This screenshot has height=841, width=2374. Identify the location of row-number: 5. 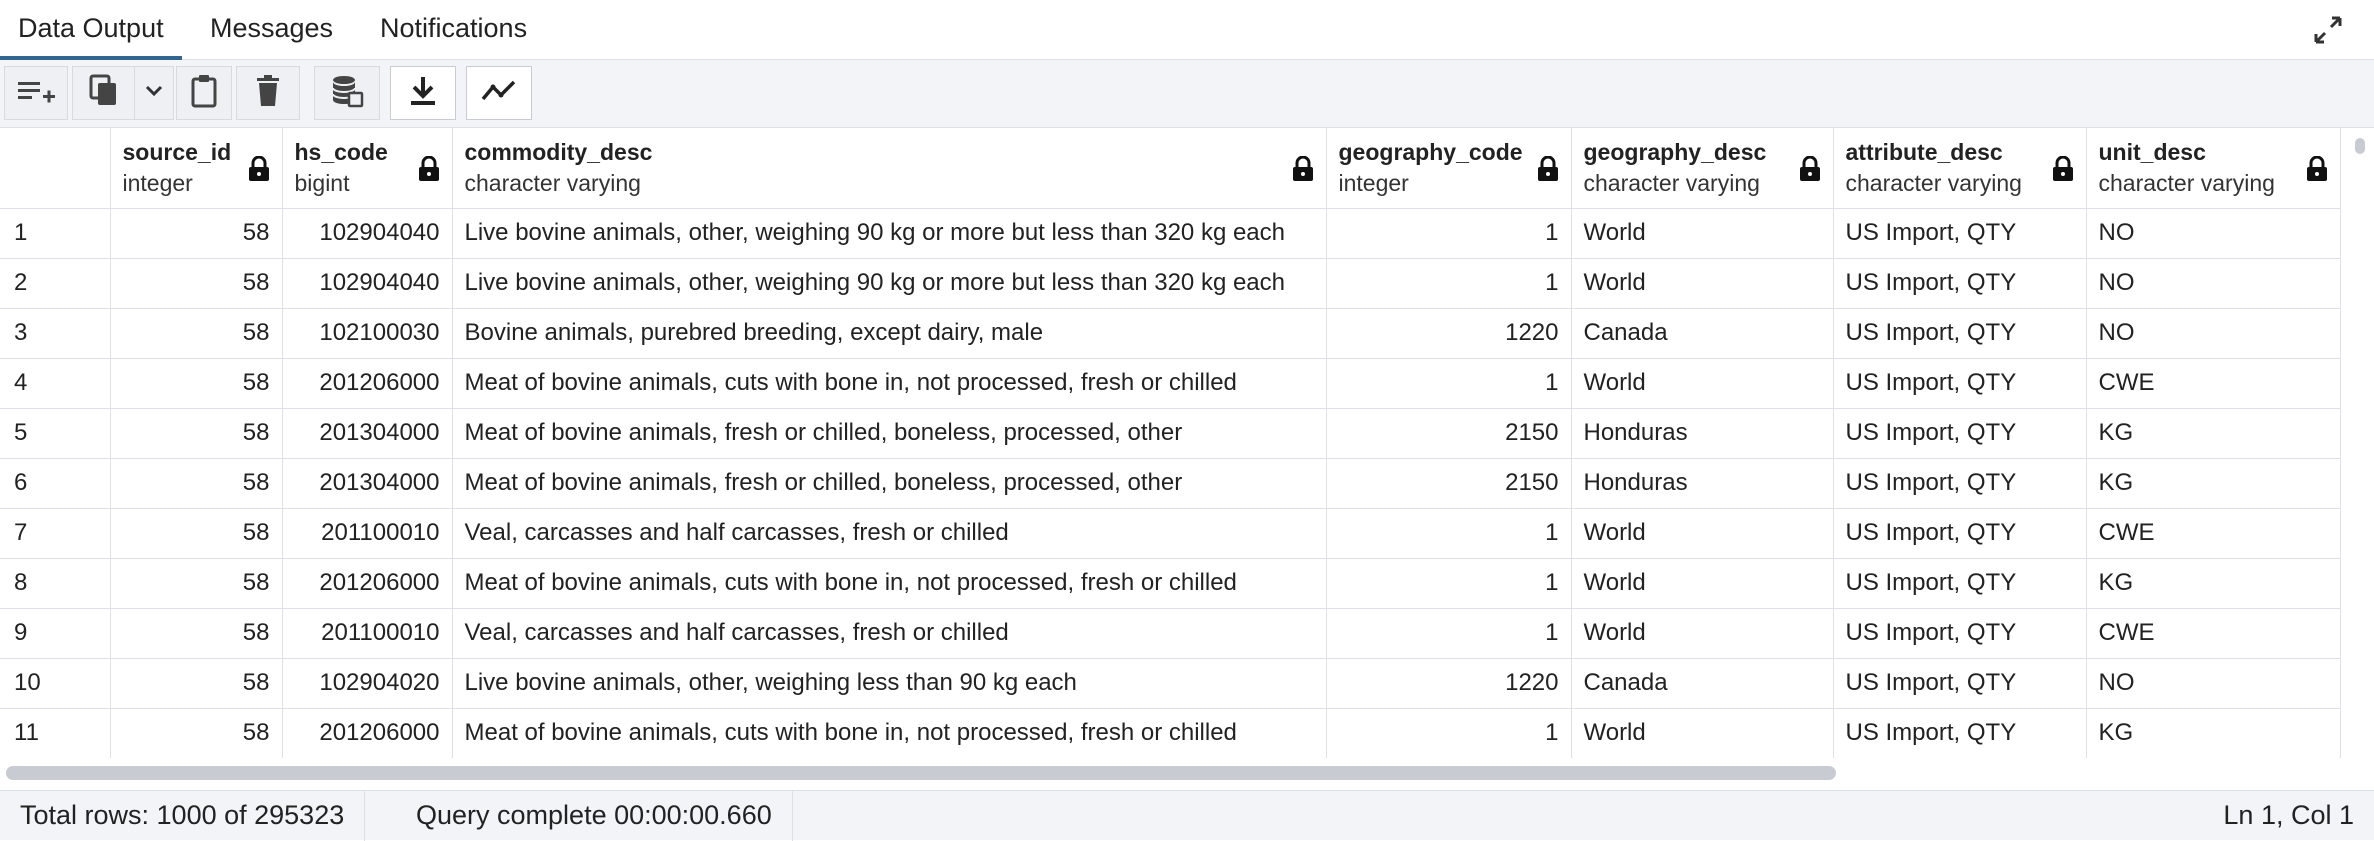
(55, 433).